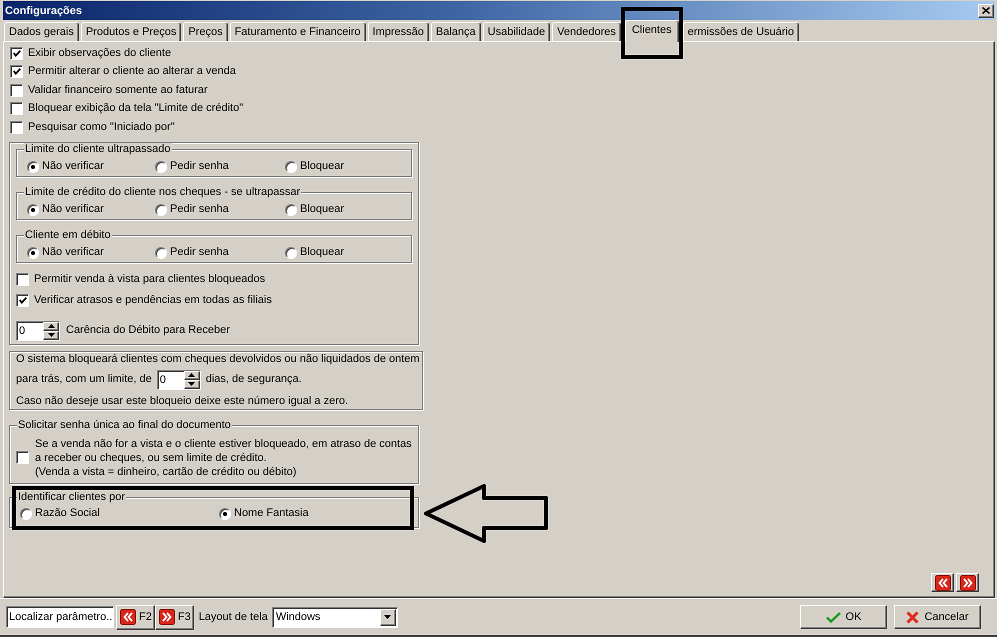  I want to click on checkbox-label: Verificar atrasos e pendências em todas as filiais, so click(153, 300).